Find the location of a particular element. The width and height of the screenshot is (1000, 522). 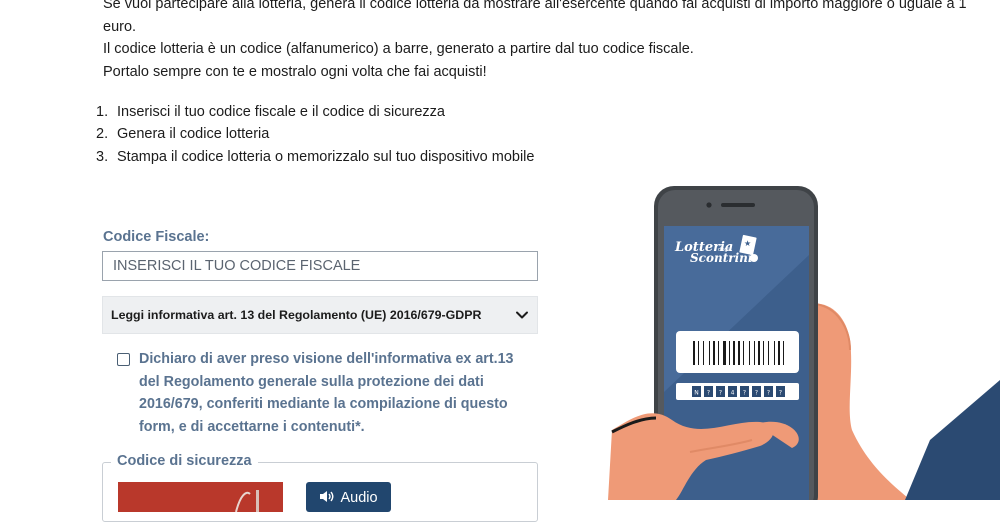

consent-checkbox is located at coordinates (123, 359).